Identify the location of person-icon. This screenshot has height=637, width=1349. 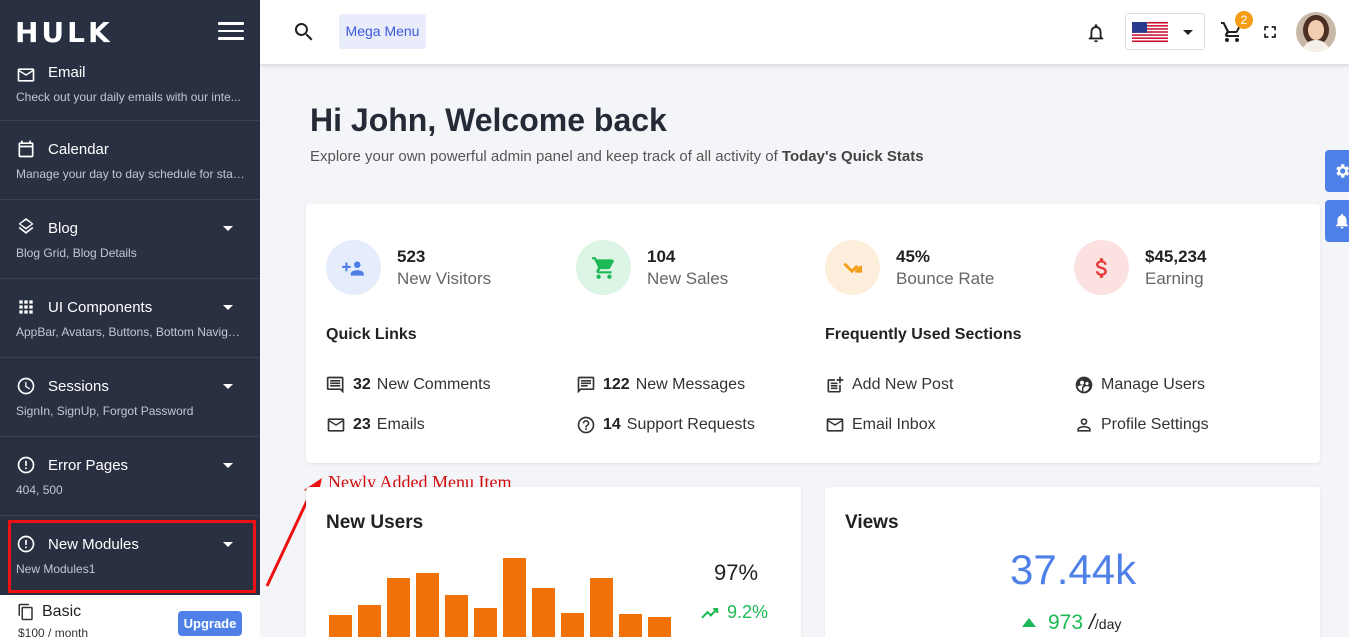
(1084, 425).